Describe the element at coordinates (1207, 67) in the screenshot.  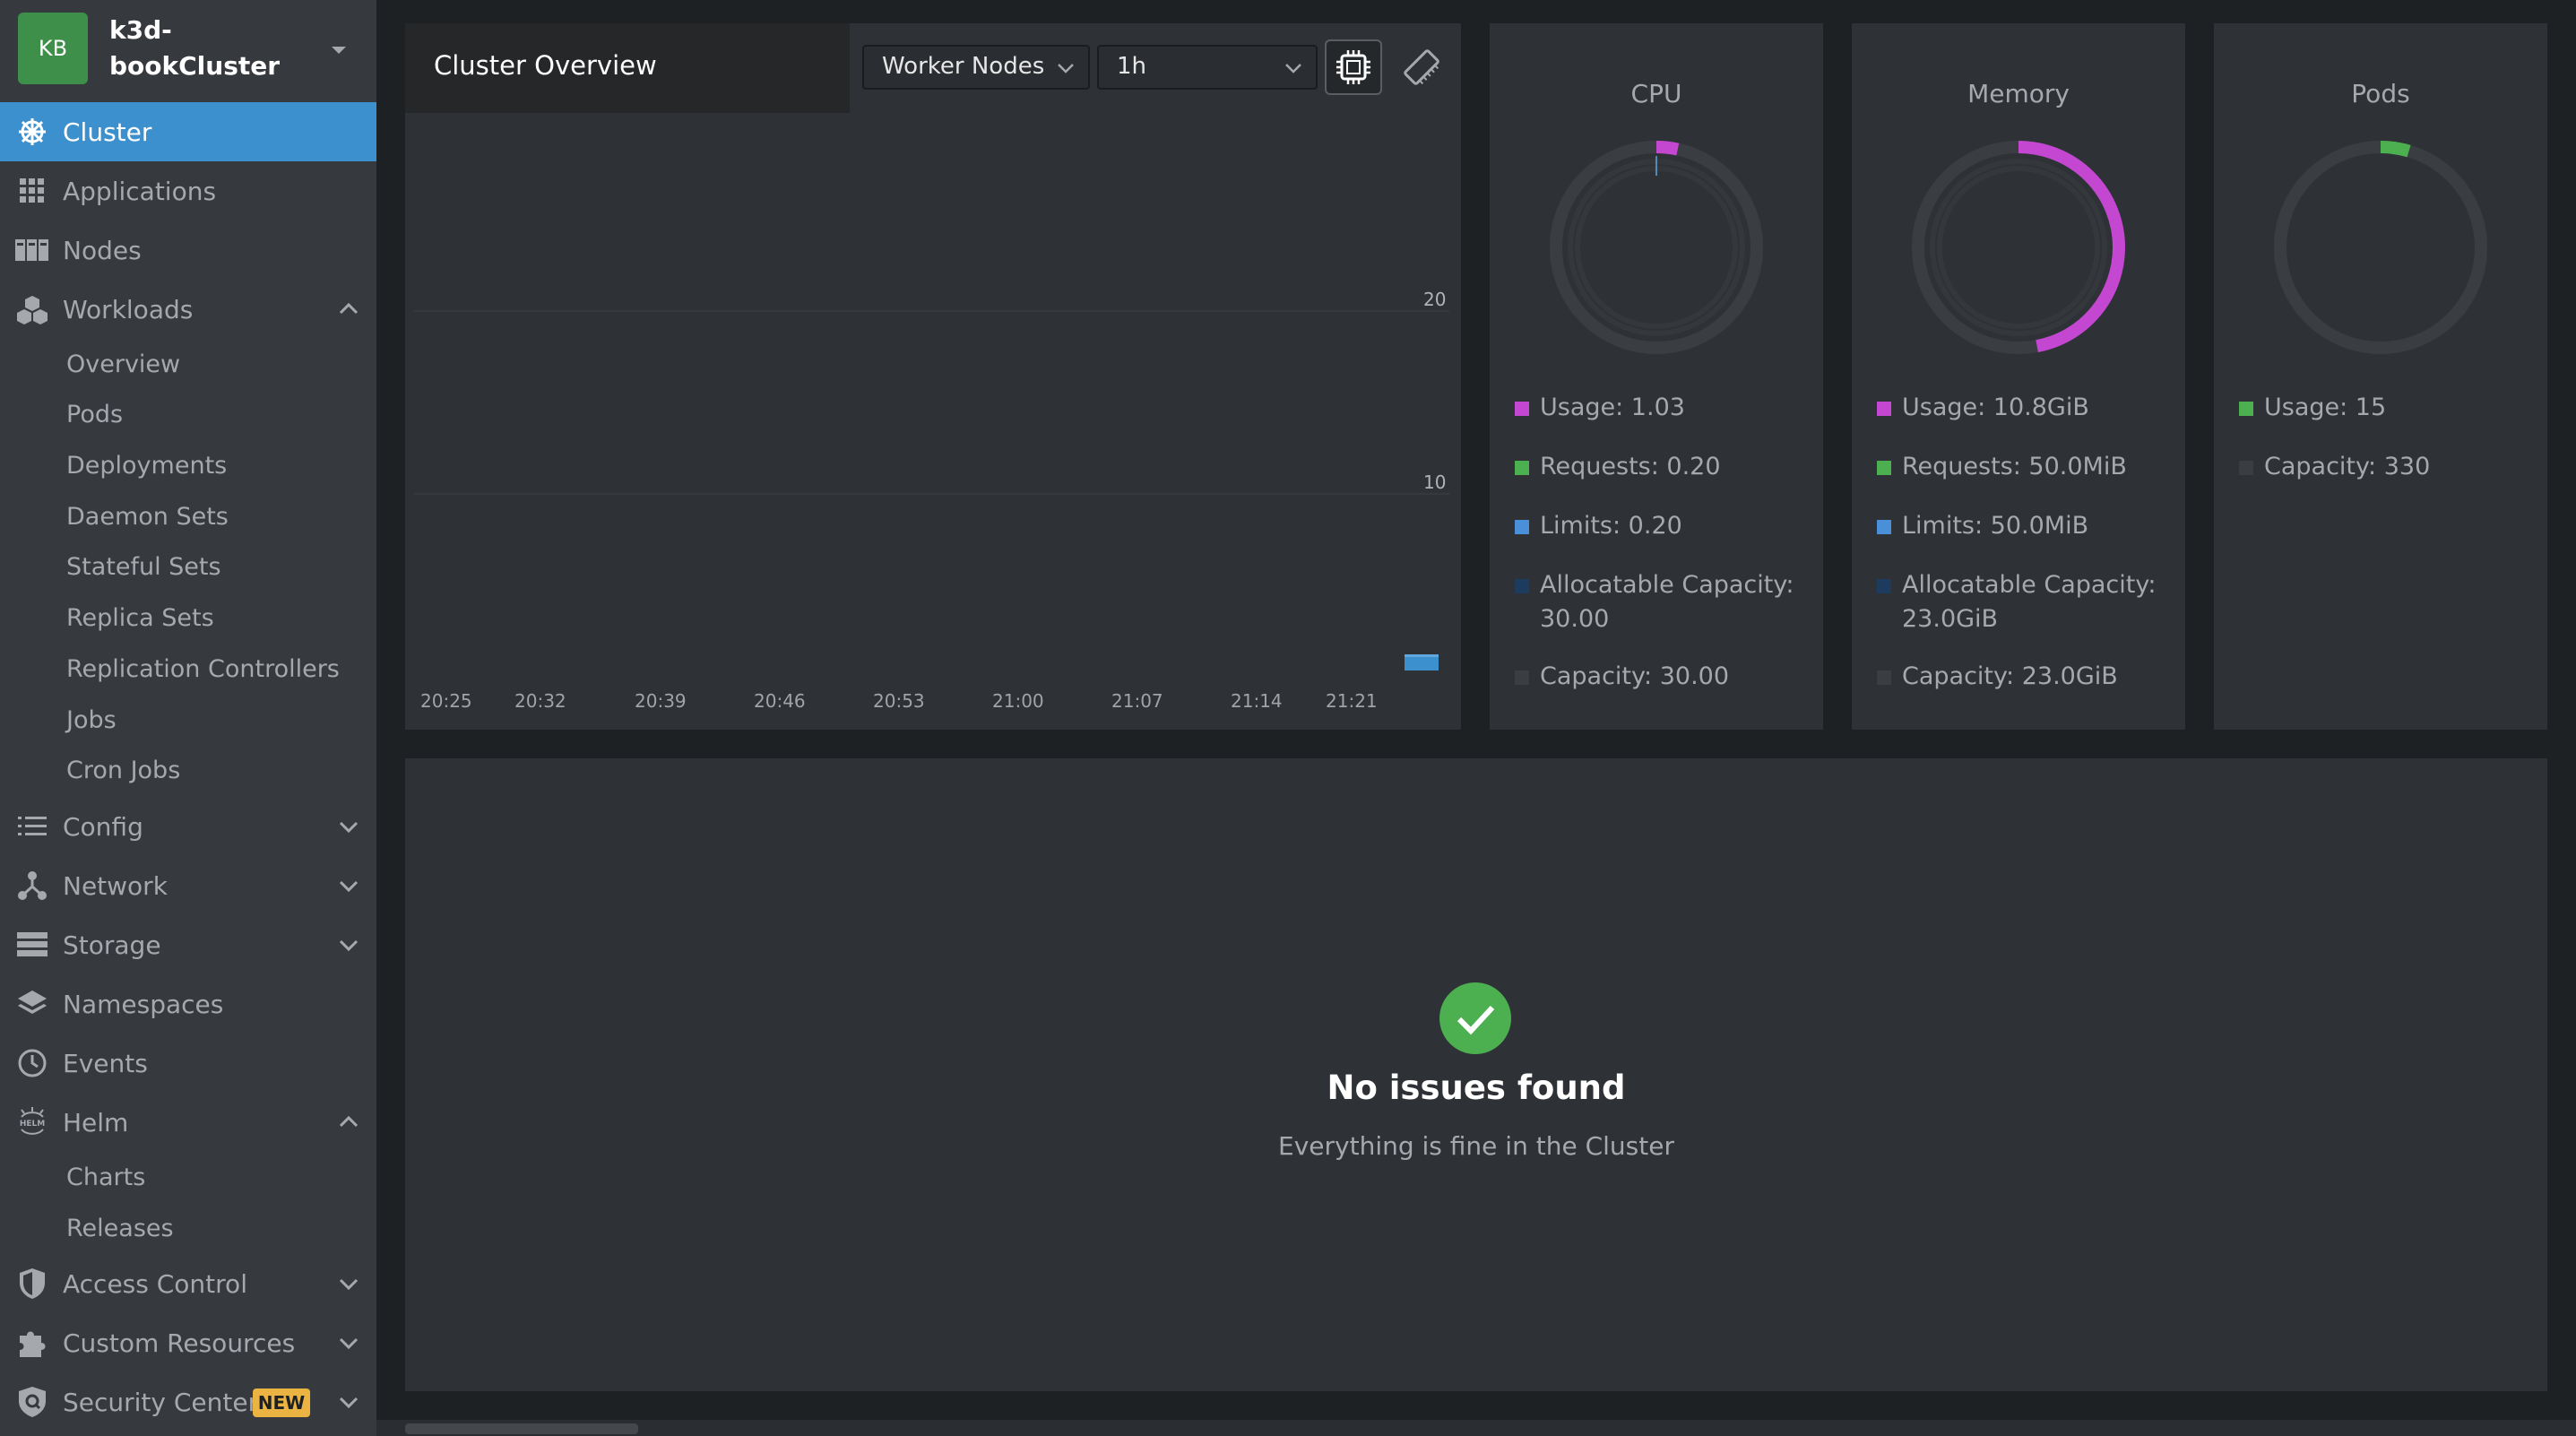
I see `time-range-select: 1h` at that location.